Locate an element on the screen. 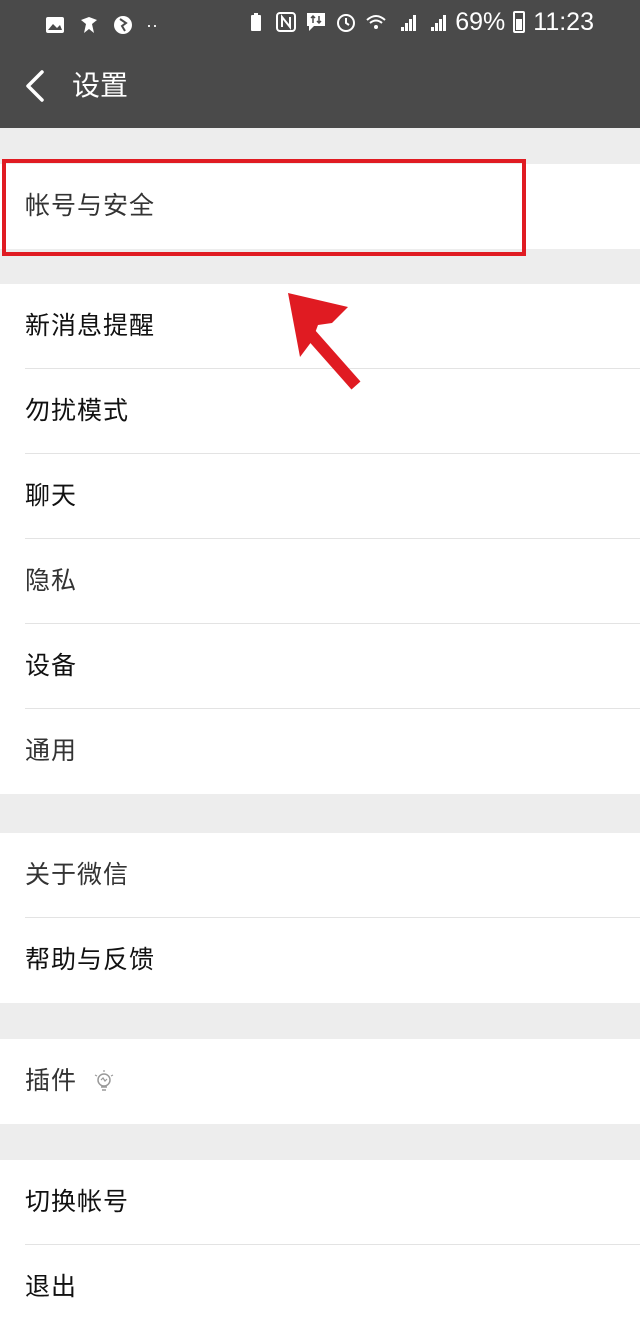 The width and height of the screenshot is (640, 1330). settings-item-logout: 退出 is located at coordinates (332, 1287).